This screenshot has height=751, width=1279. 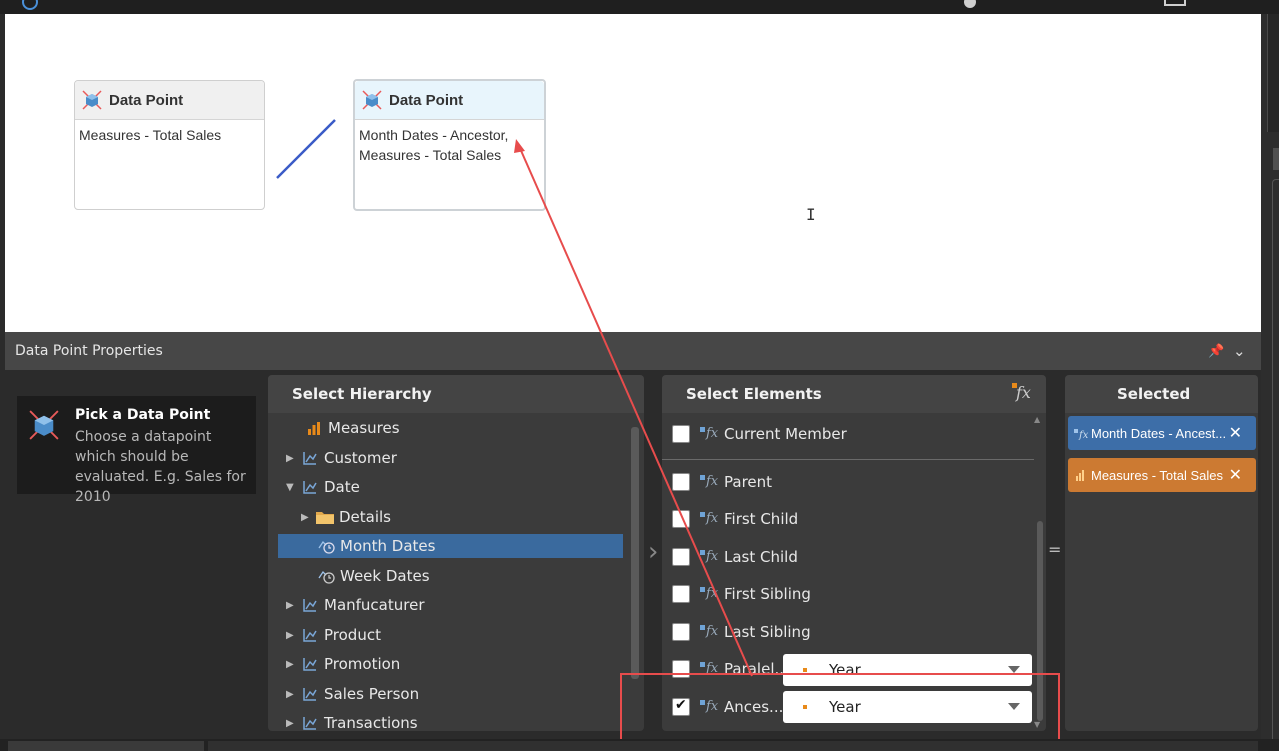 I want to click on hierarchy-item-label: Details, so click(x=365, y=517).